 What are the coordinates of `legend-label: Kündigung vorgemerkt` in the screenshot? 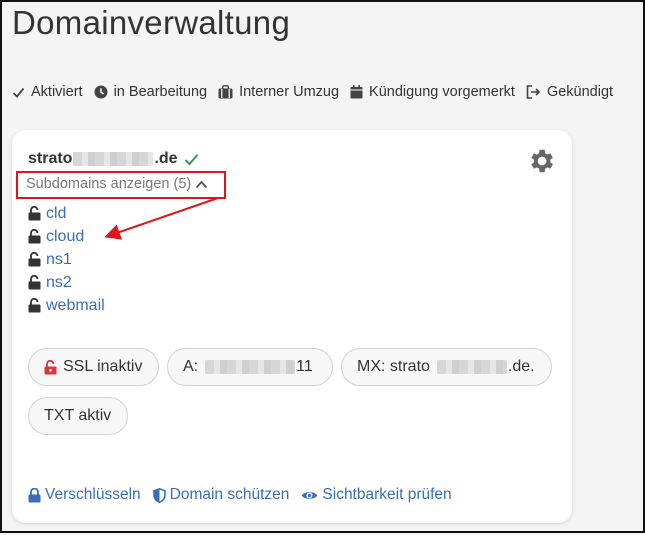 It's located at (442, 92).